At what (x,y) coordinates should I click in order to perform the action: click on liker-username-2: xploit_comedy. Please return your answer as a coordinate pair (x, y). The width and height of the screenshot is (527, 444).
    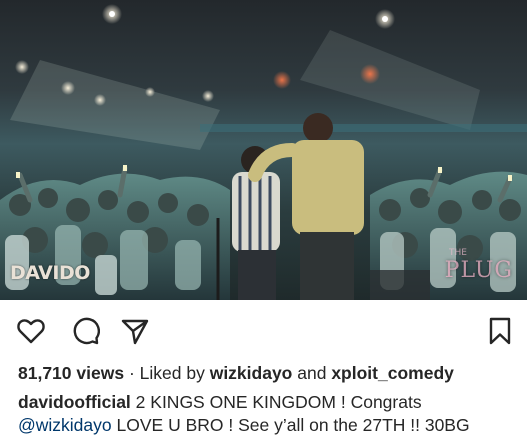
    Looking at the image, I should click on (392, 373).